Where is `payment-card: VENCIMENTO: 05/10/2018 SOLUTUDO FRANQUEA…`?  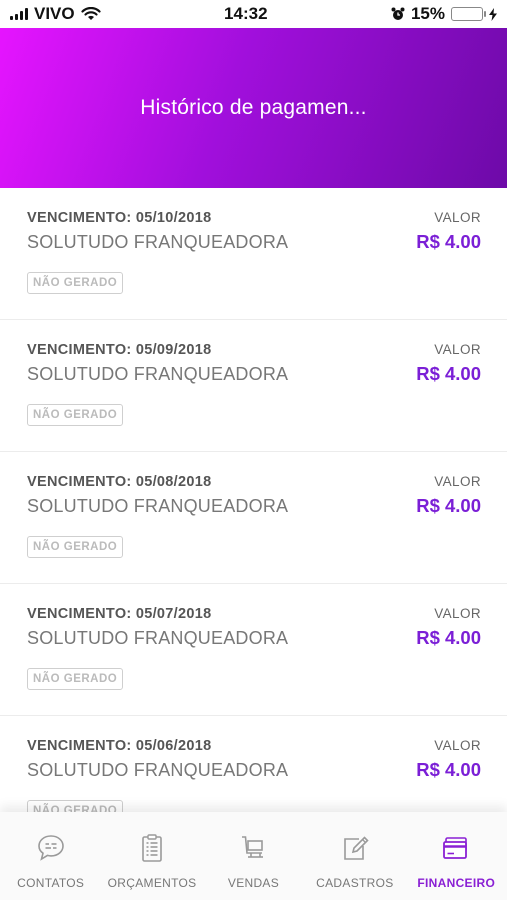
payment-card: VENCIMENTO: 05/10/2018 SOLUTUDO FRANQUEA… is located at coordinates (253, 254).